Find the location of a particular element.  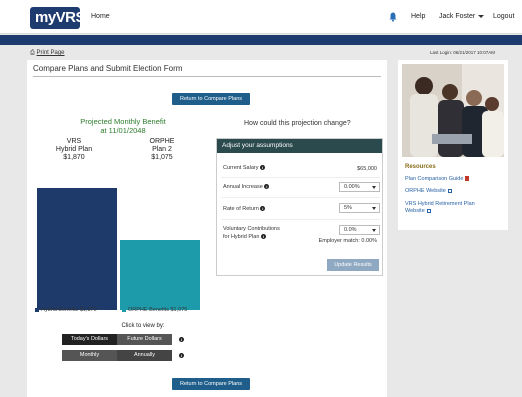

voluntary-contributions-select: 0.0% is located at coordinates (359, 230).